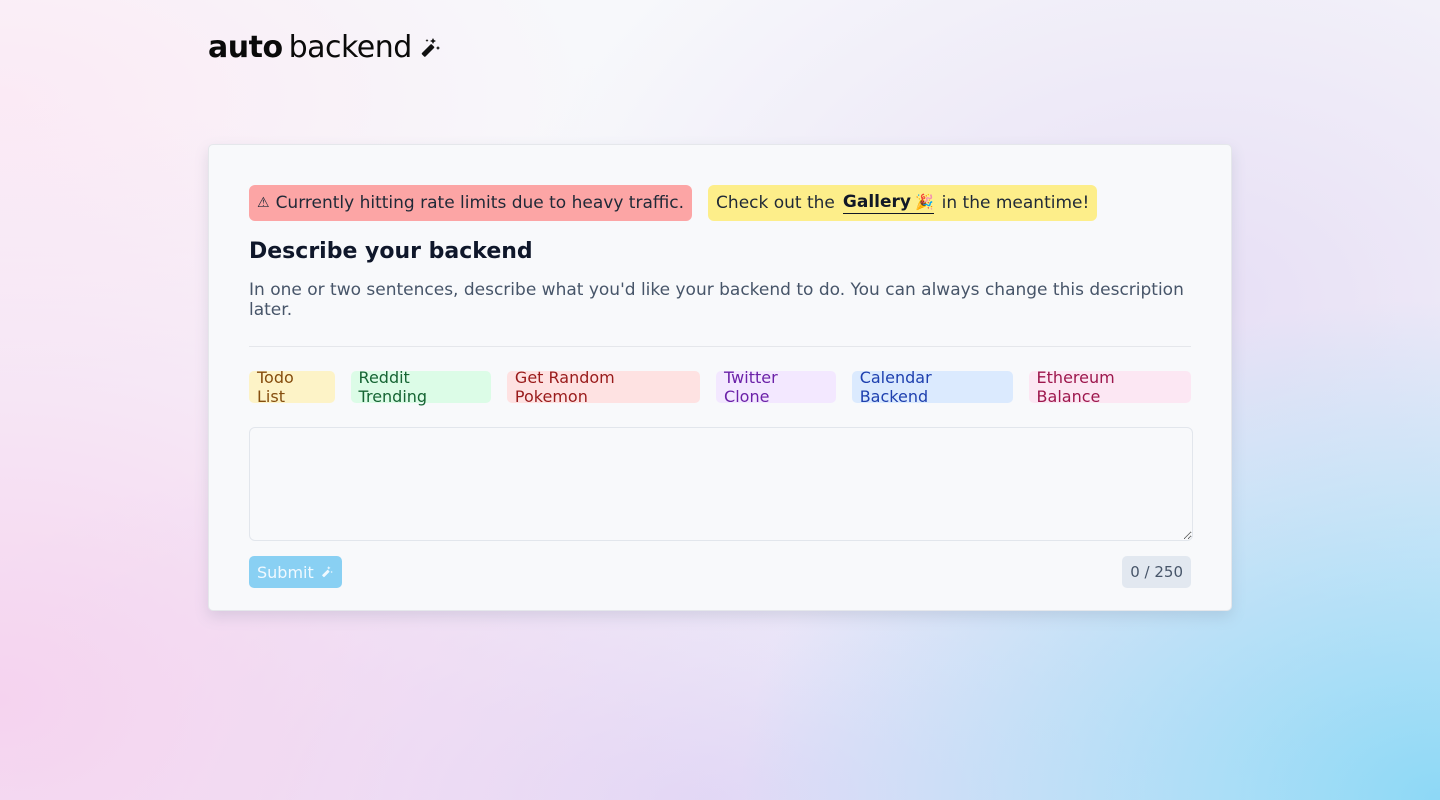  Describe the element at coordinates (876, 202) in the screenshot. I see `gallery-link-label: Gallery` at that location.